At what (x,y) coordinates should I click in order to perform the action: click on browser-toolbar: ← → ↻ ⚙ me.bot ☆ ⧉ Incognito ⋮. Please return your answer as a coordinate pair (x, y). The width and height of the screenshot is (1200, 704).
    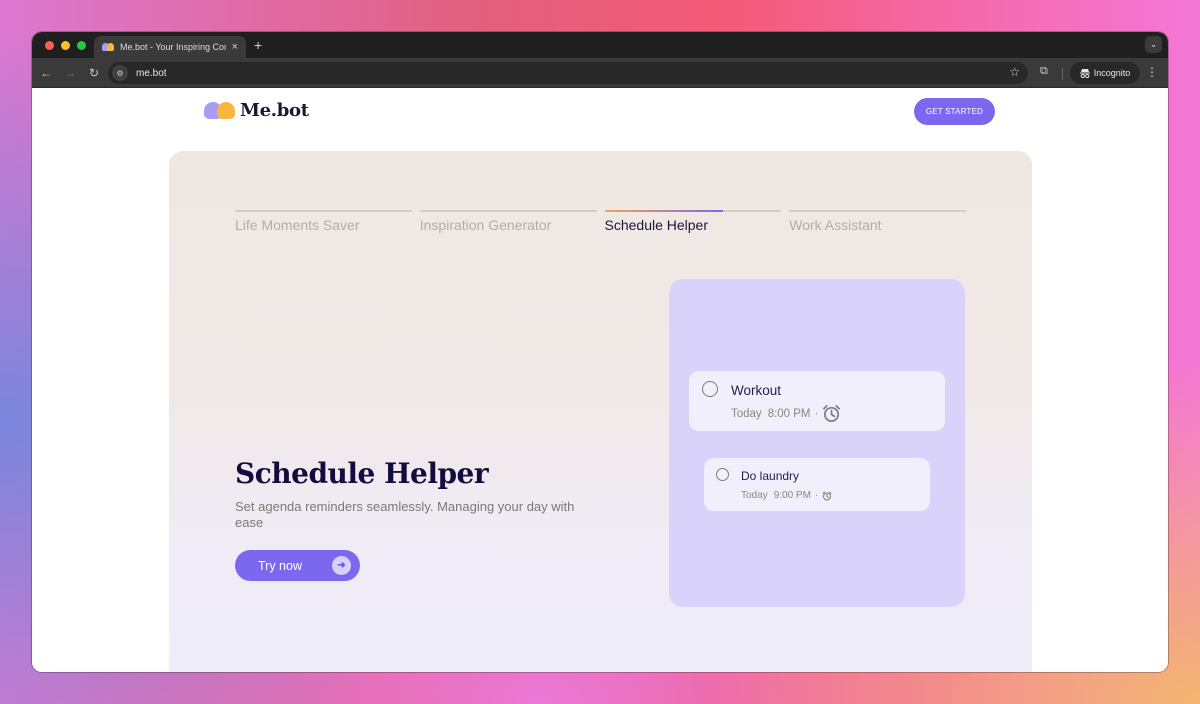
    Looking at the image, I should click on (600, 73).